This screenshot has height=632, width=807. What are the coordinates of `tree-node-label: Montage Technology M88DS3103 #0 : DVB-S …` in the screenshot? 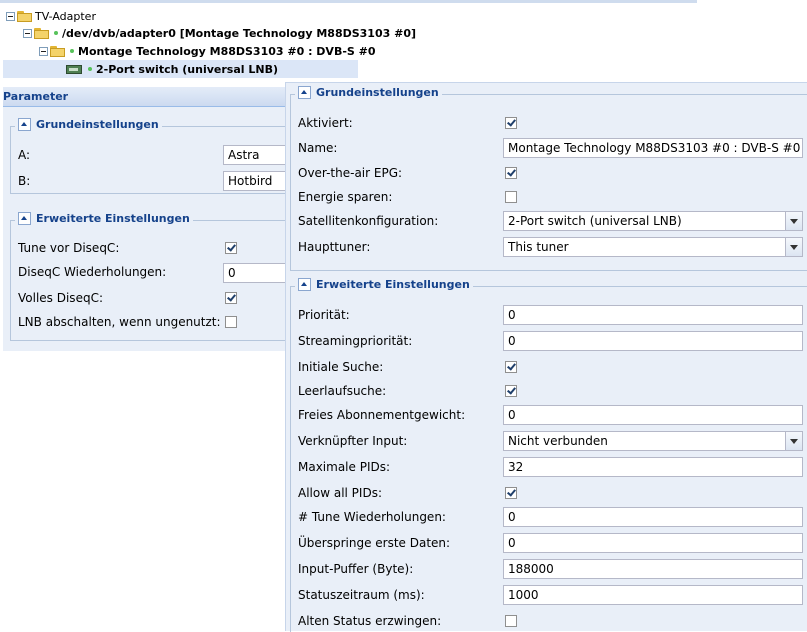 It's located at (227, 51).